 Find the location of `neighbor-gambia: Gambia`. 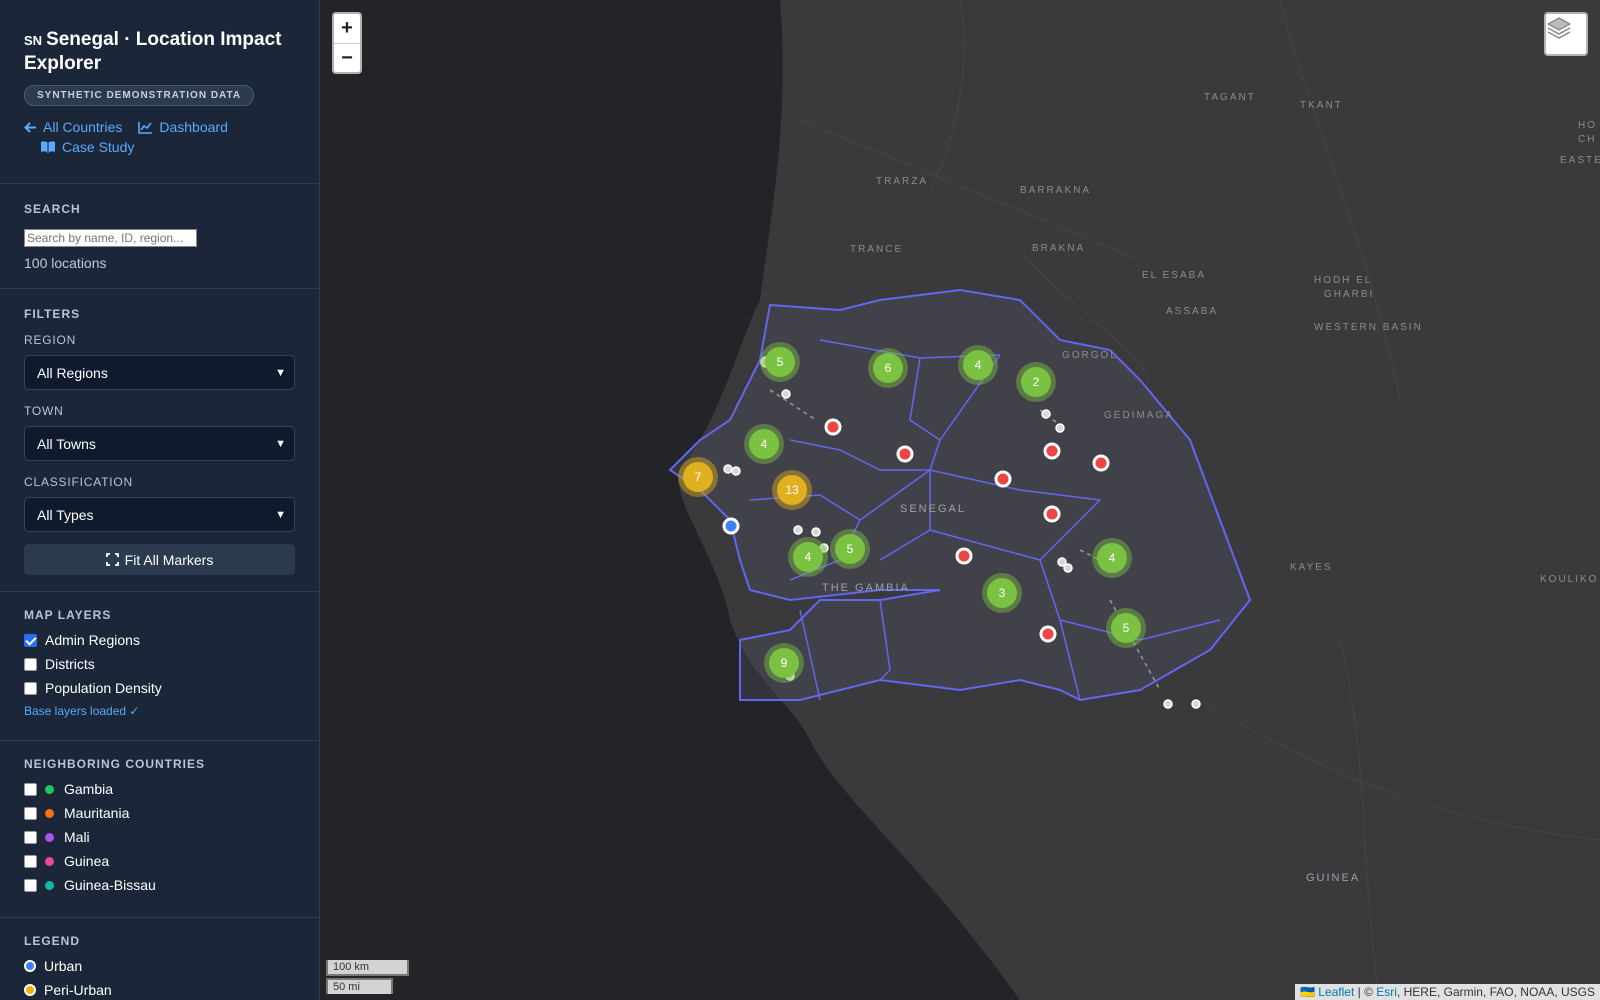

neighbor-gambia: Gambia is located at coordinates (159, 789).